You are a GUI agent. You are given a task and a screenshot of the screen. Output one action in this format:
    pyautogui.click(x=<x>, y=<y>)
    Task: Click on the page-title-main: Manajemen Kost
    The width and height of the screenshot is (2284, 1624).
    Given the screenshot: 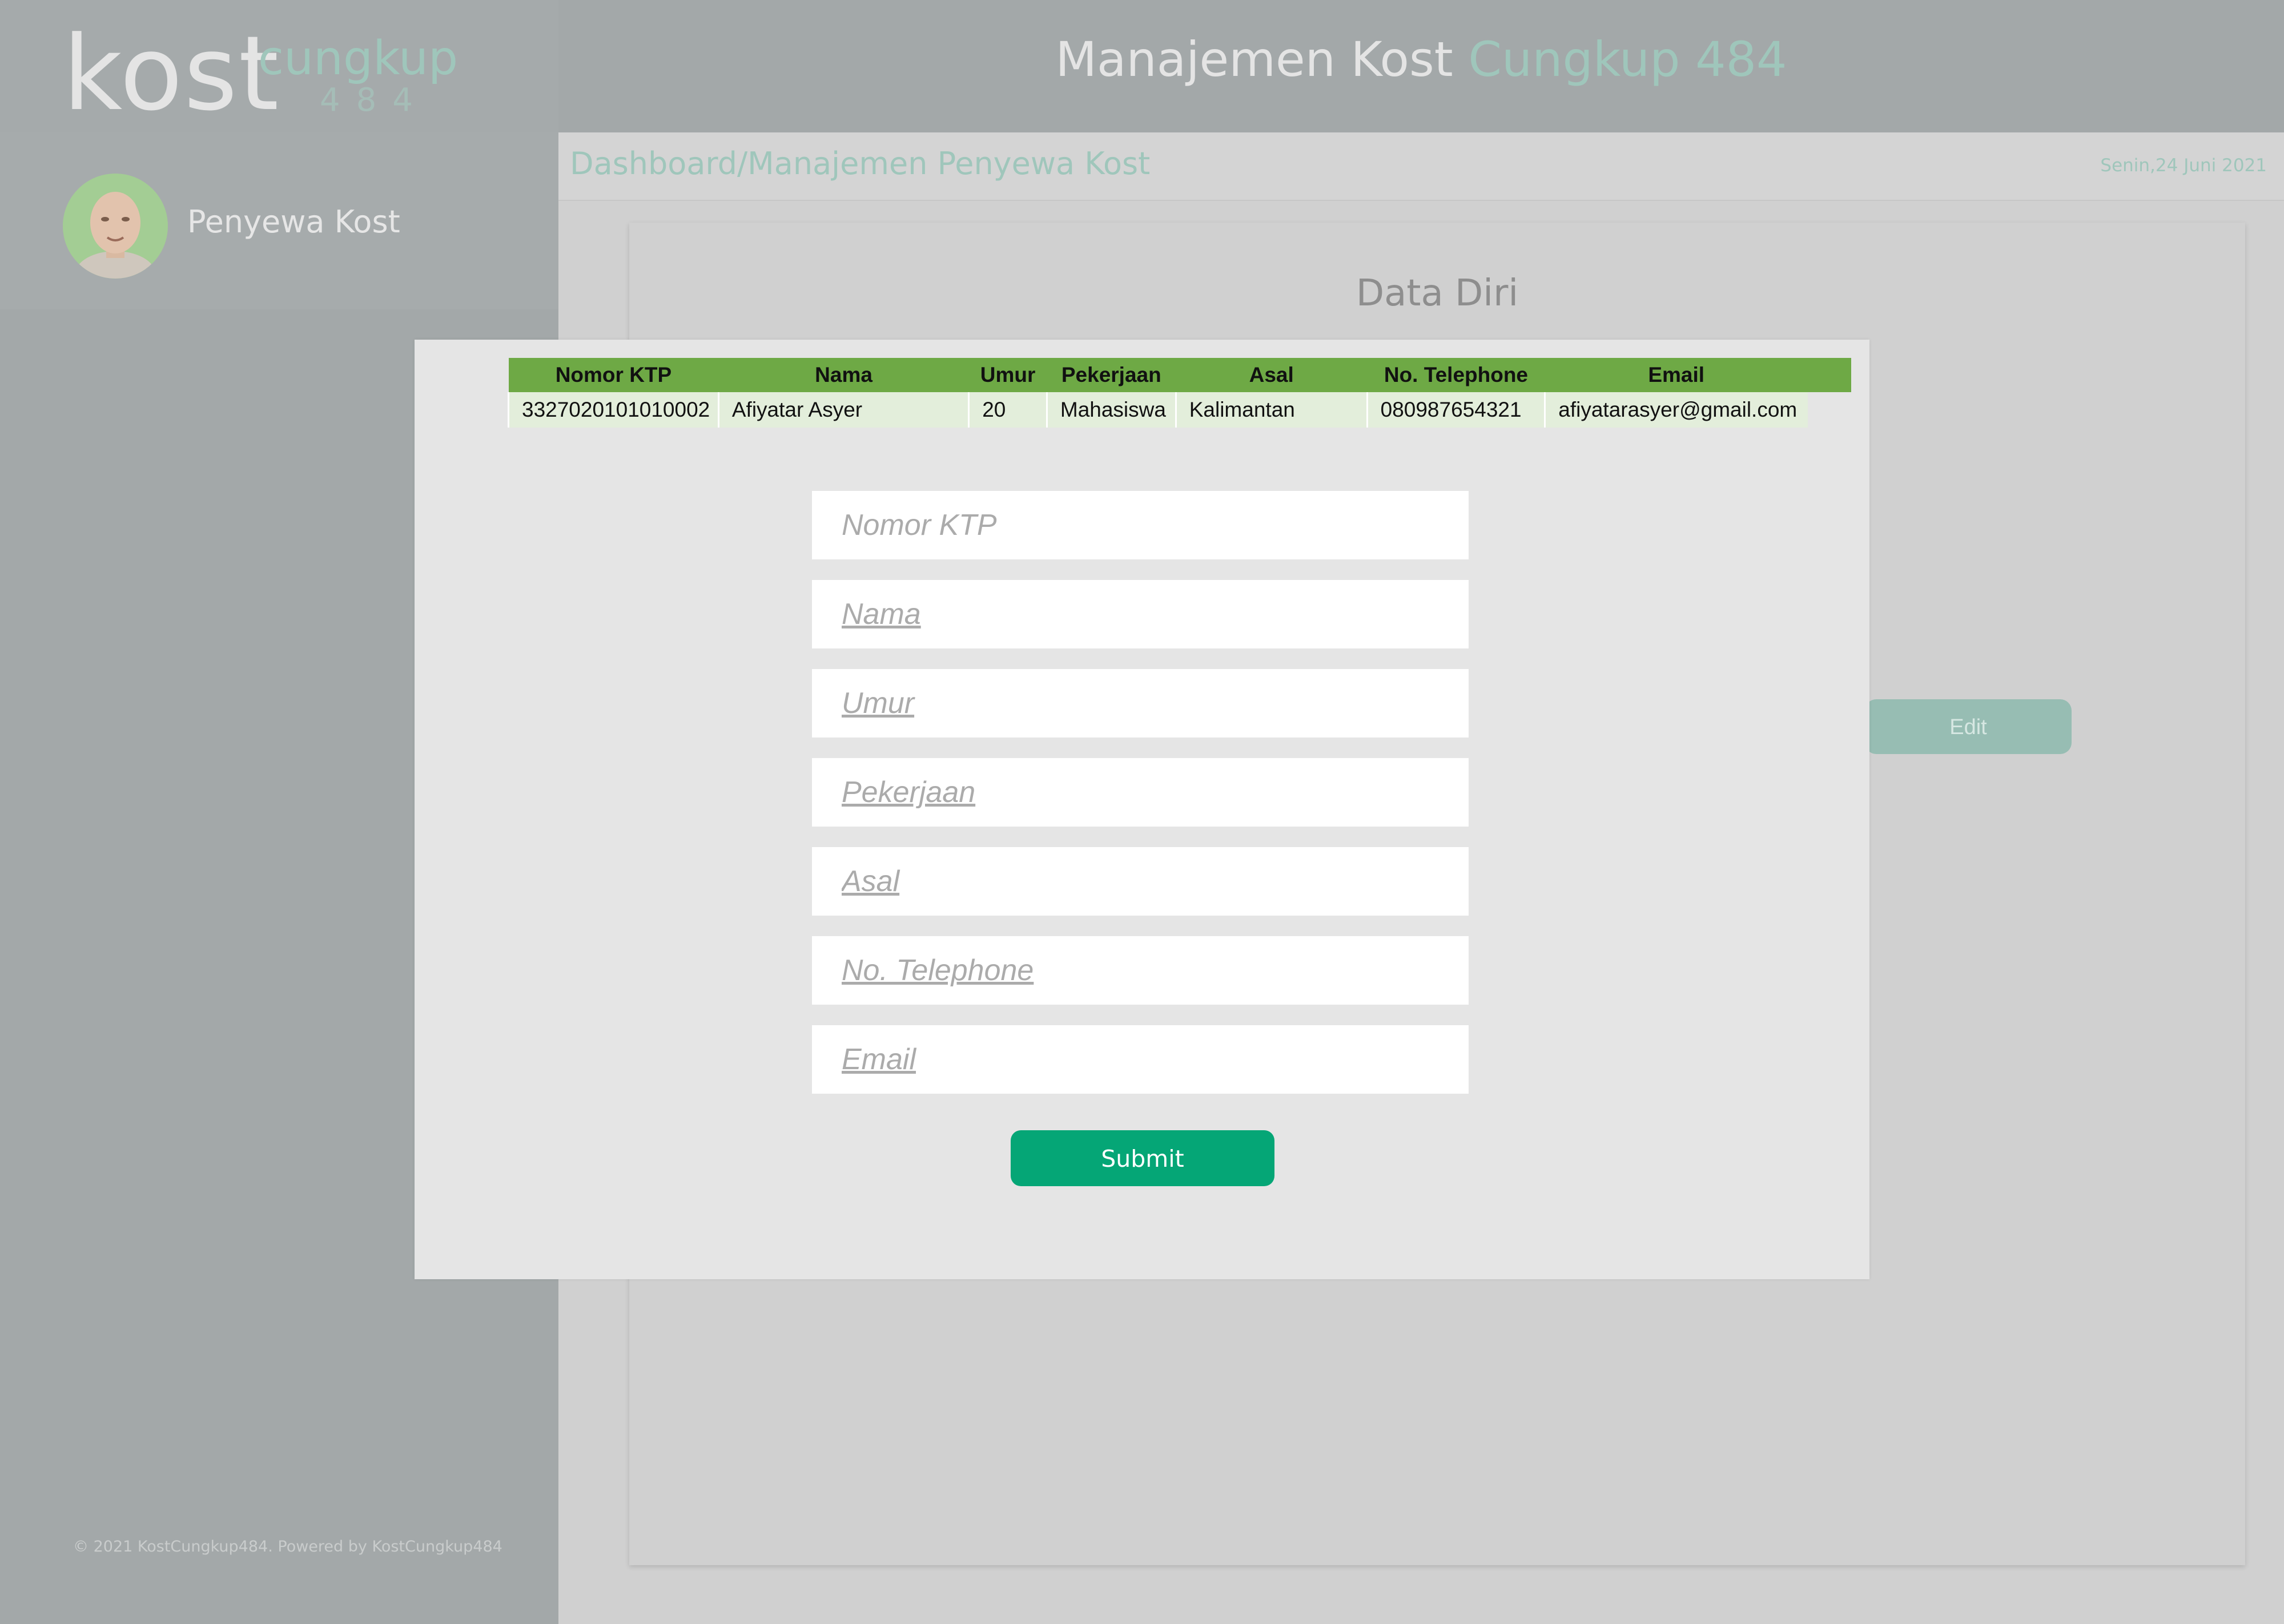 What is the action you would take?
    pyautogui.click(x=1254, y=59)
    